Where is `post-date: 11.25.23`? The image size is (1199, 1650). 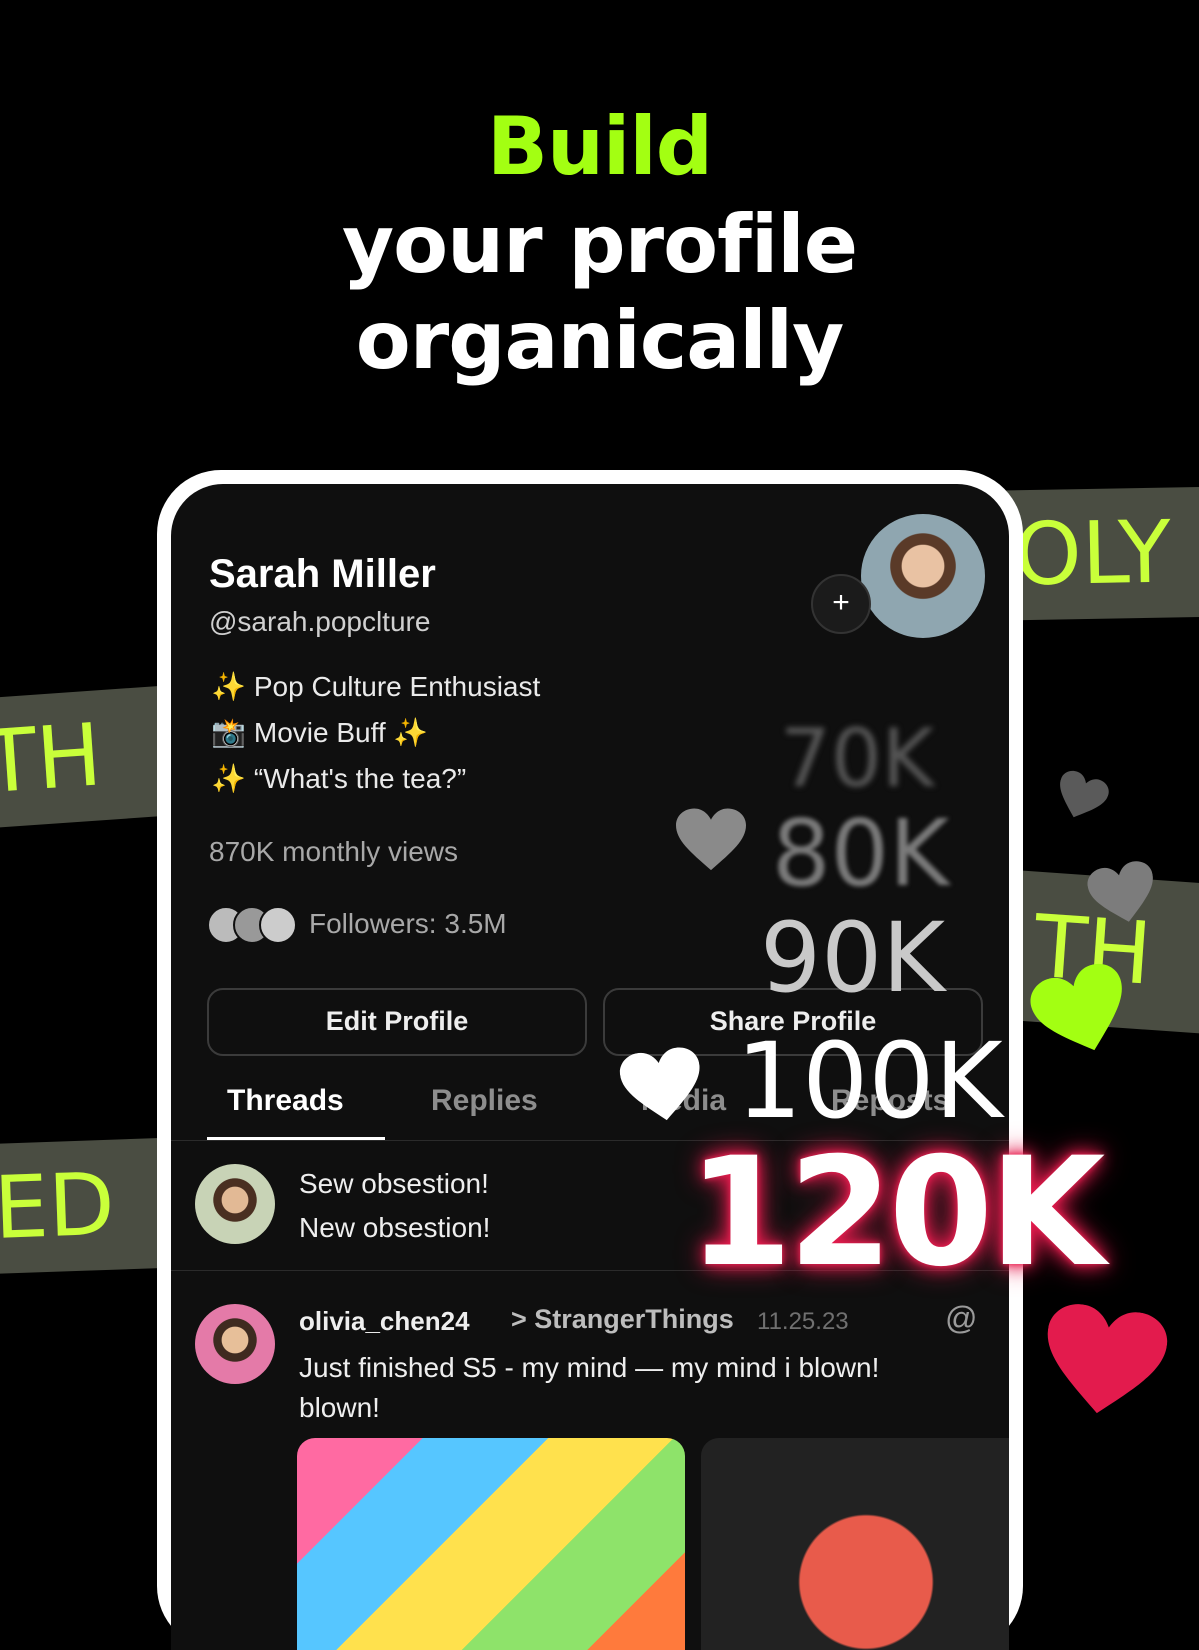 post-date: 11.25.23 is located at coordinates (803, 1321).